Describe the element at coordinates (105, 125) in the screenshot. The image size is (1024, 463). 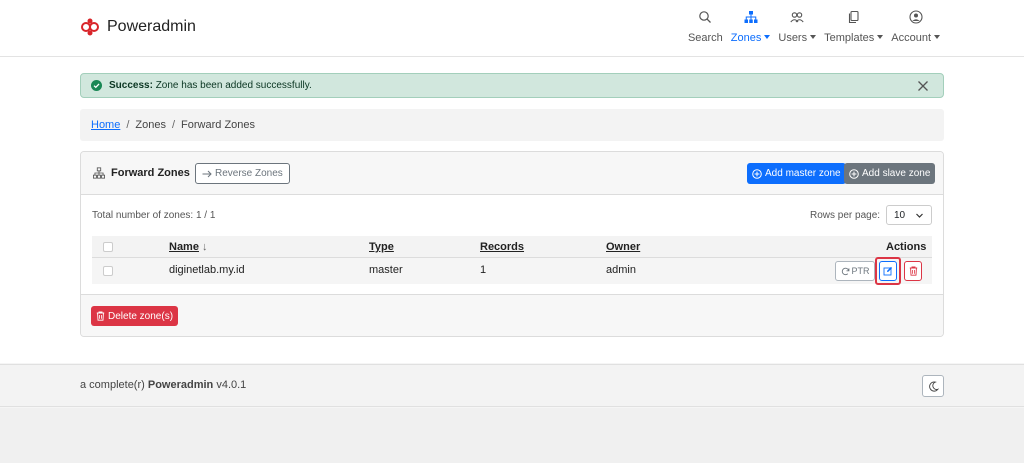
I see `breadcrumb-home-link: Home` at that location.